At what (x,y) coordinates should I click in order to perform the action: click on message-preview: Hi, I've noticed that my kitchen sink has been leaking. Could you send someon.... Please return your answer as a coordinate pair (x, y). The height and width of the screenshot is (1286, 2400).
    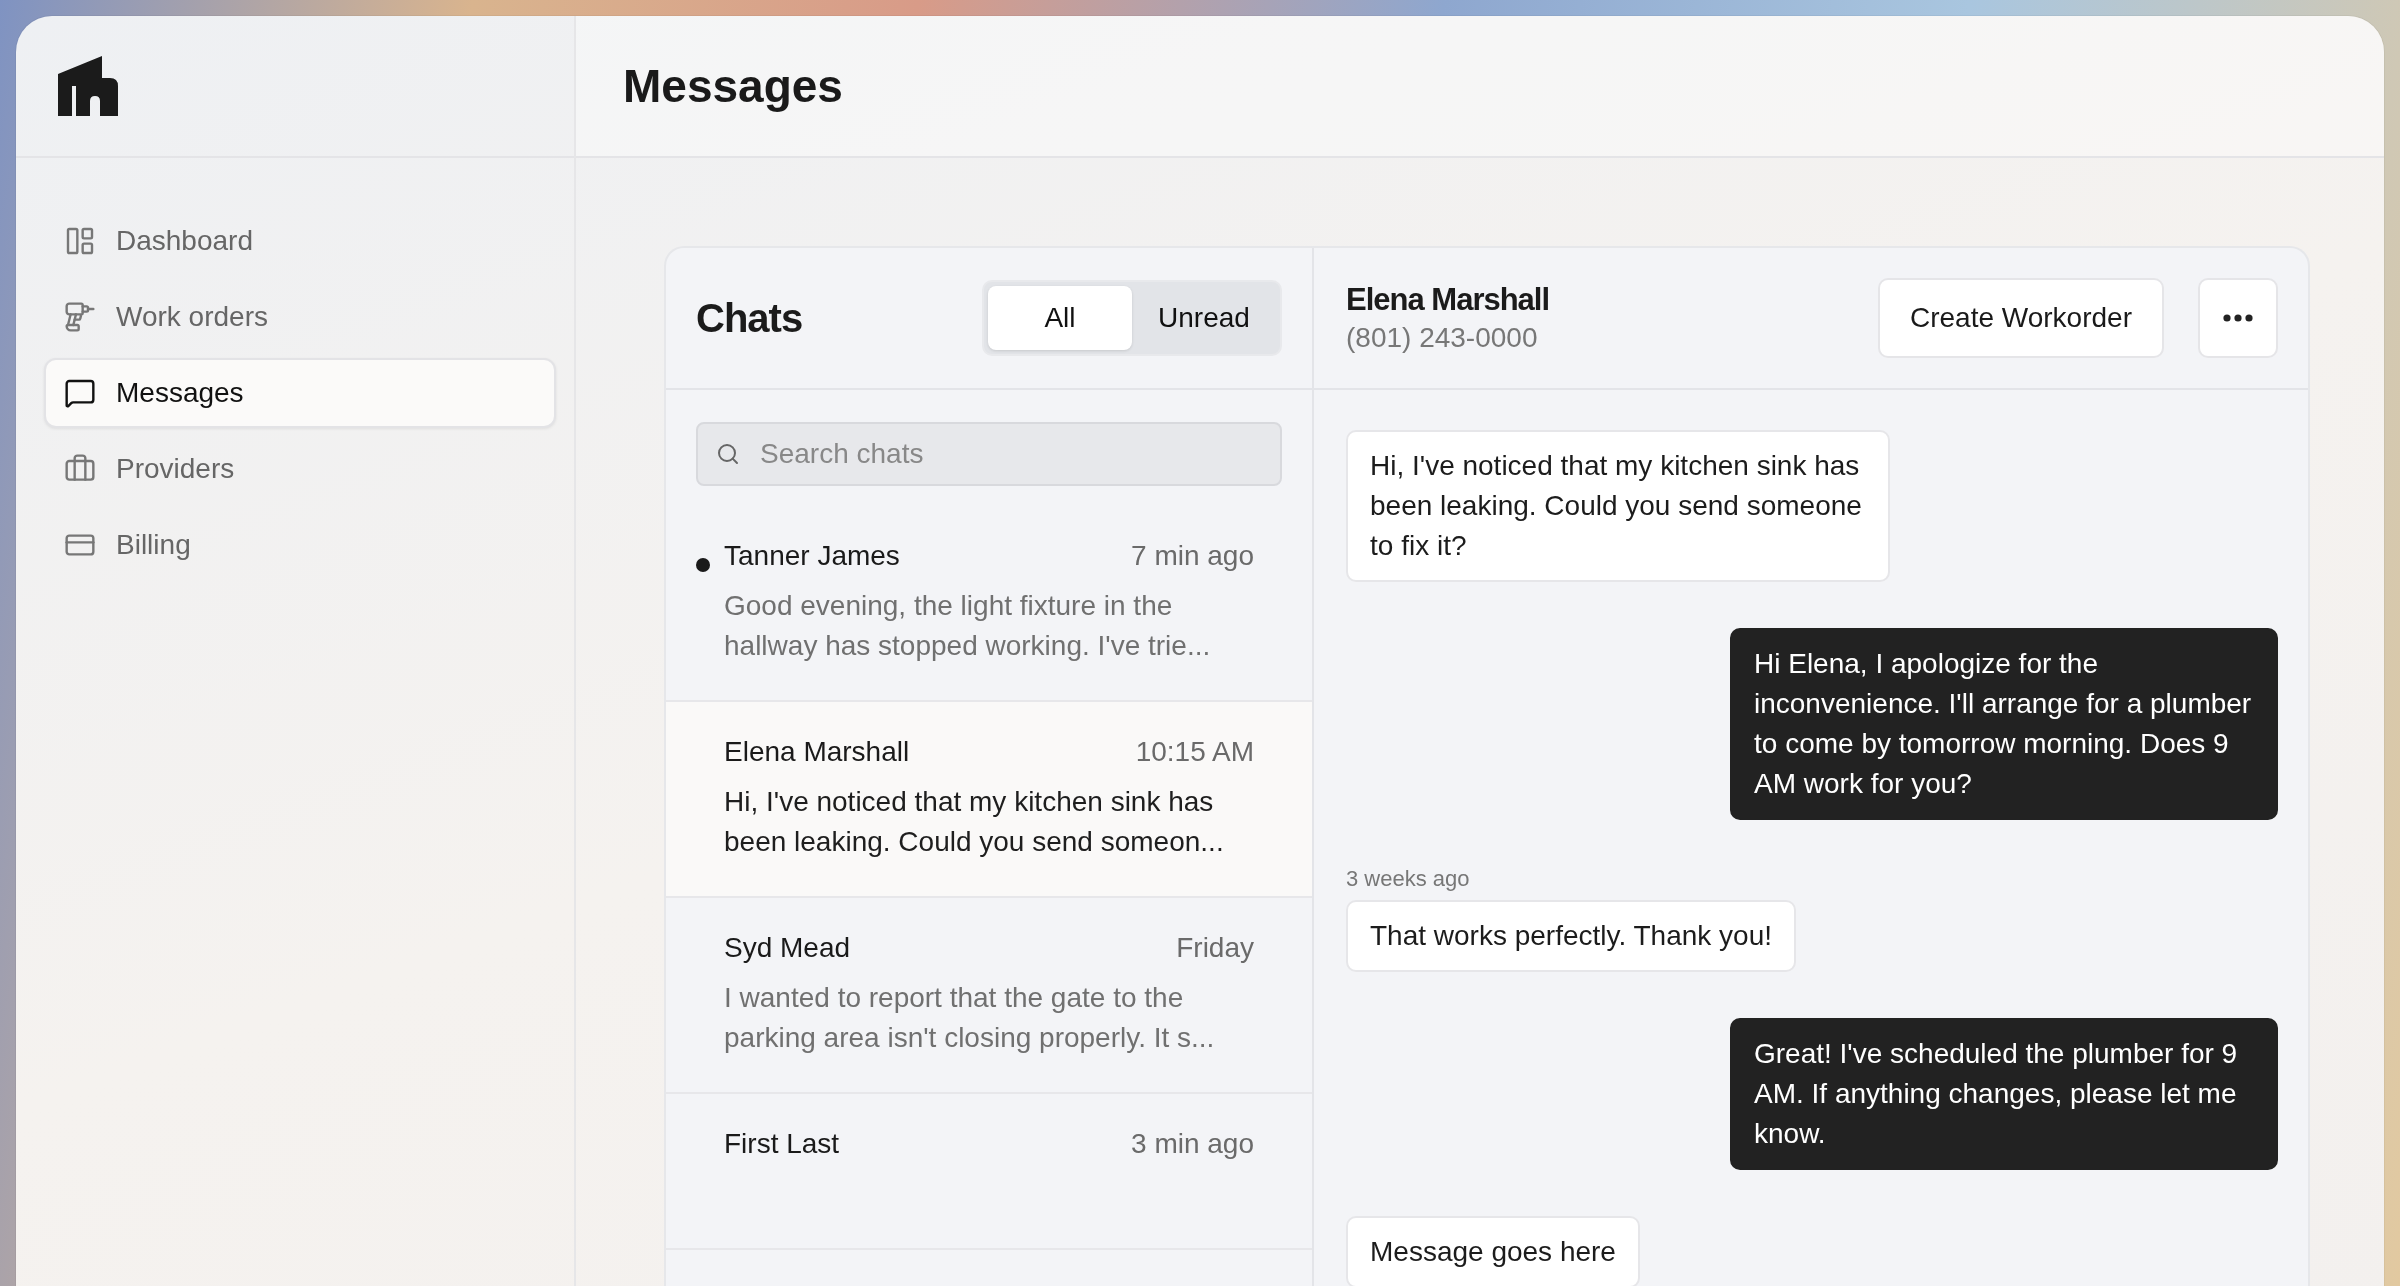
    Looking at the image, I should click on (974, 822).